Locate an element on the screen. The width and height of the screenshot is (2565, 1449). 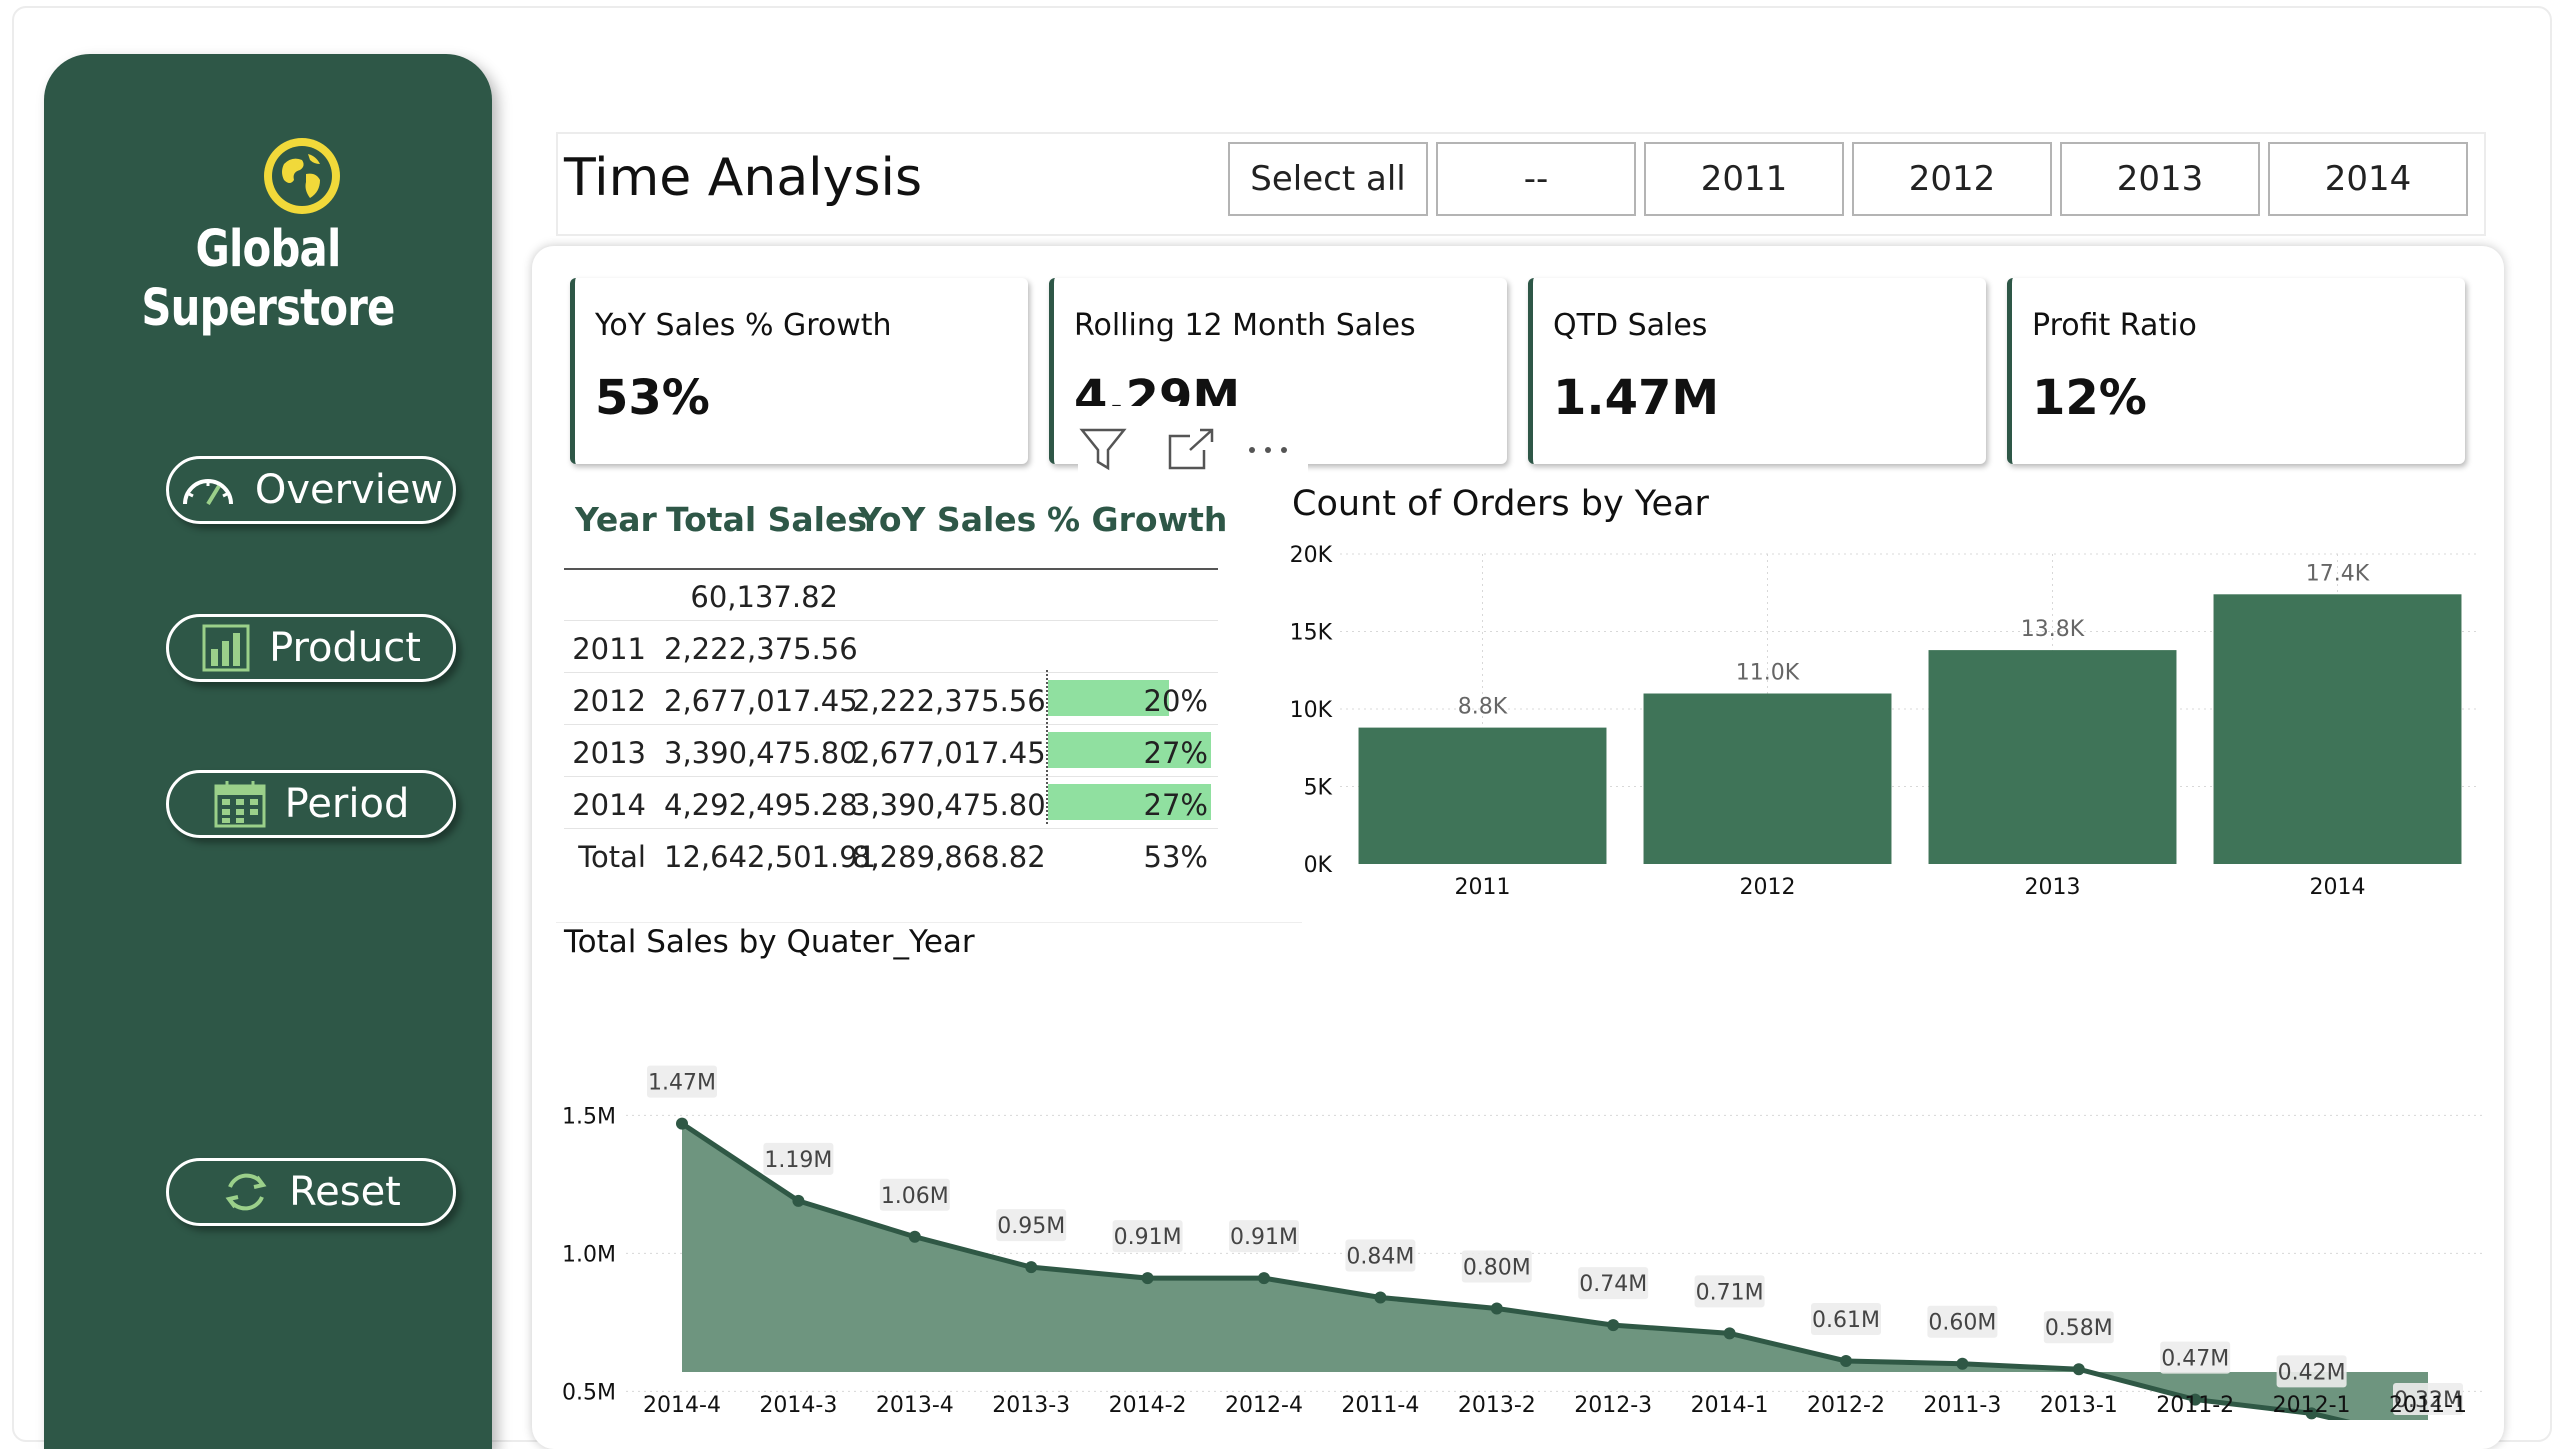
data-label: 0.71M is located at coordinates (1730, 1292).